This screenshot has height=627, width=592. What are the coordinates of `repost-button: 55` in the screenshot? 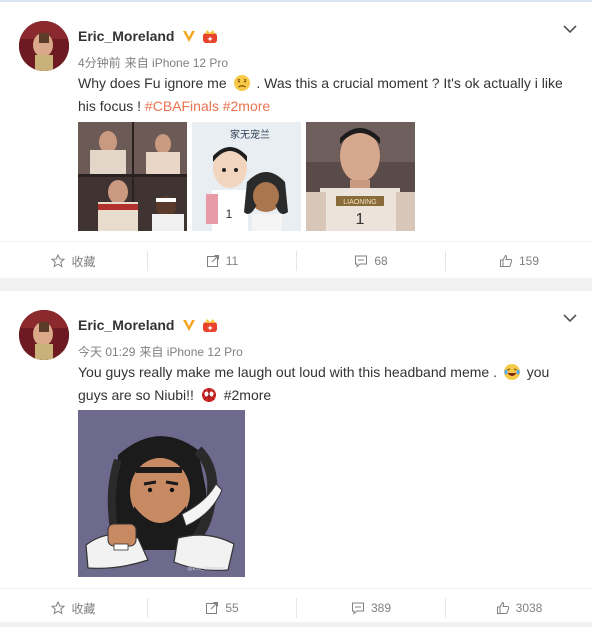 It's located at (222, 608).